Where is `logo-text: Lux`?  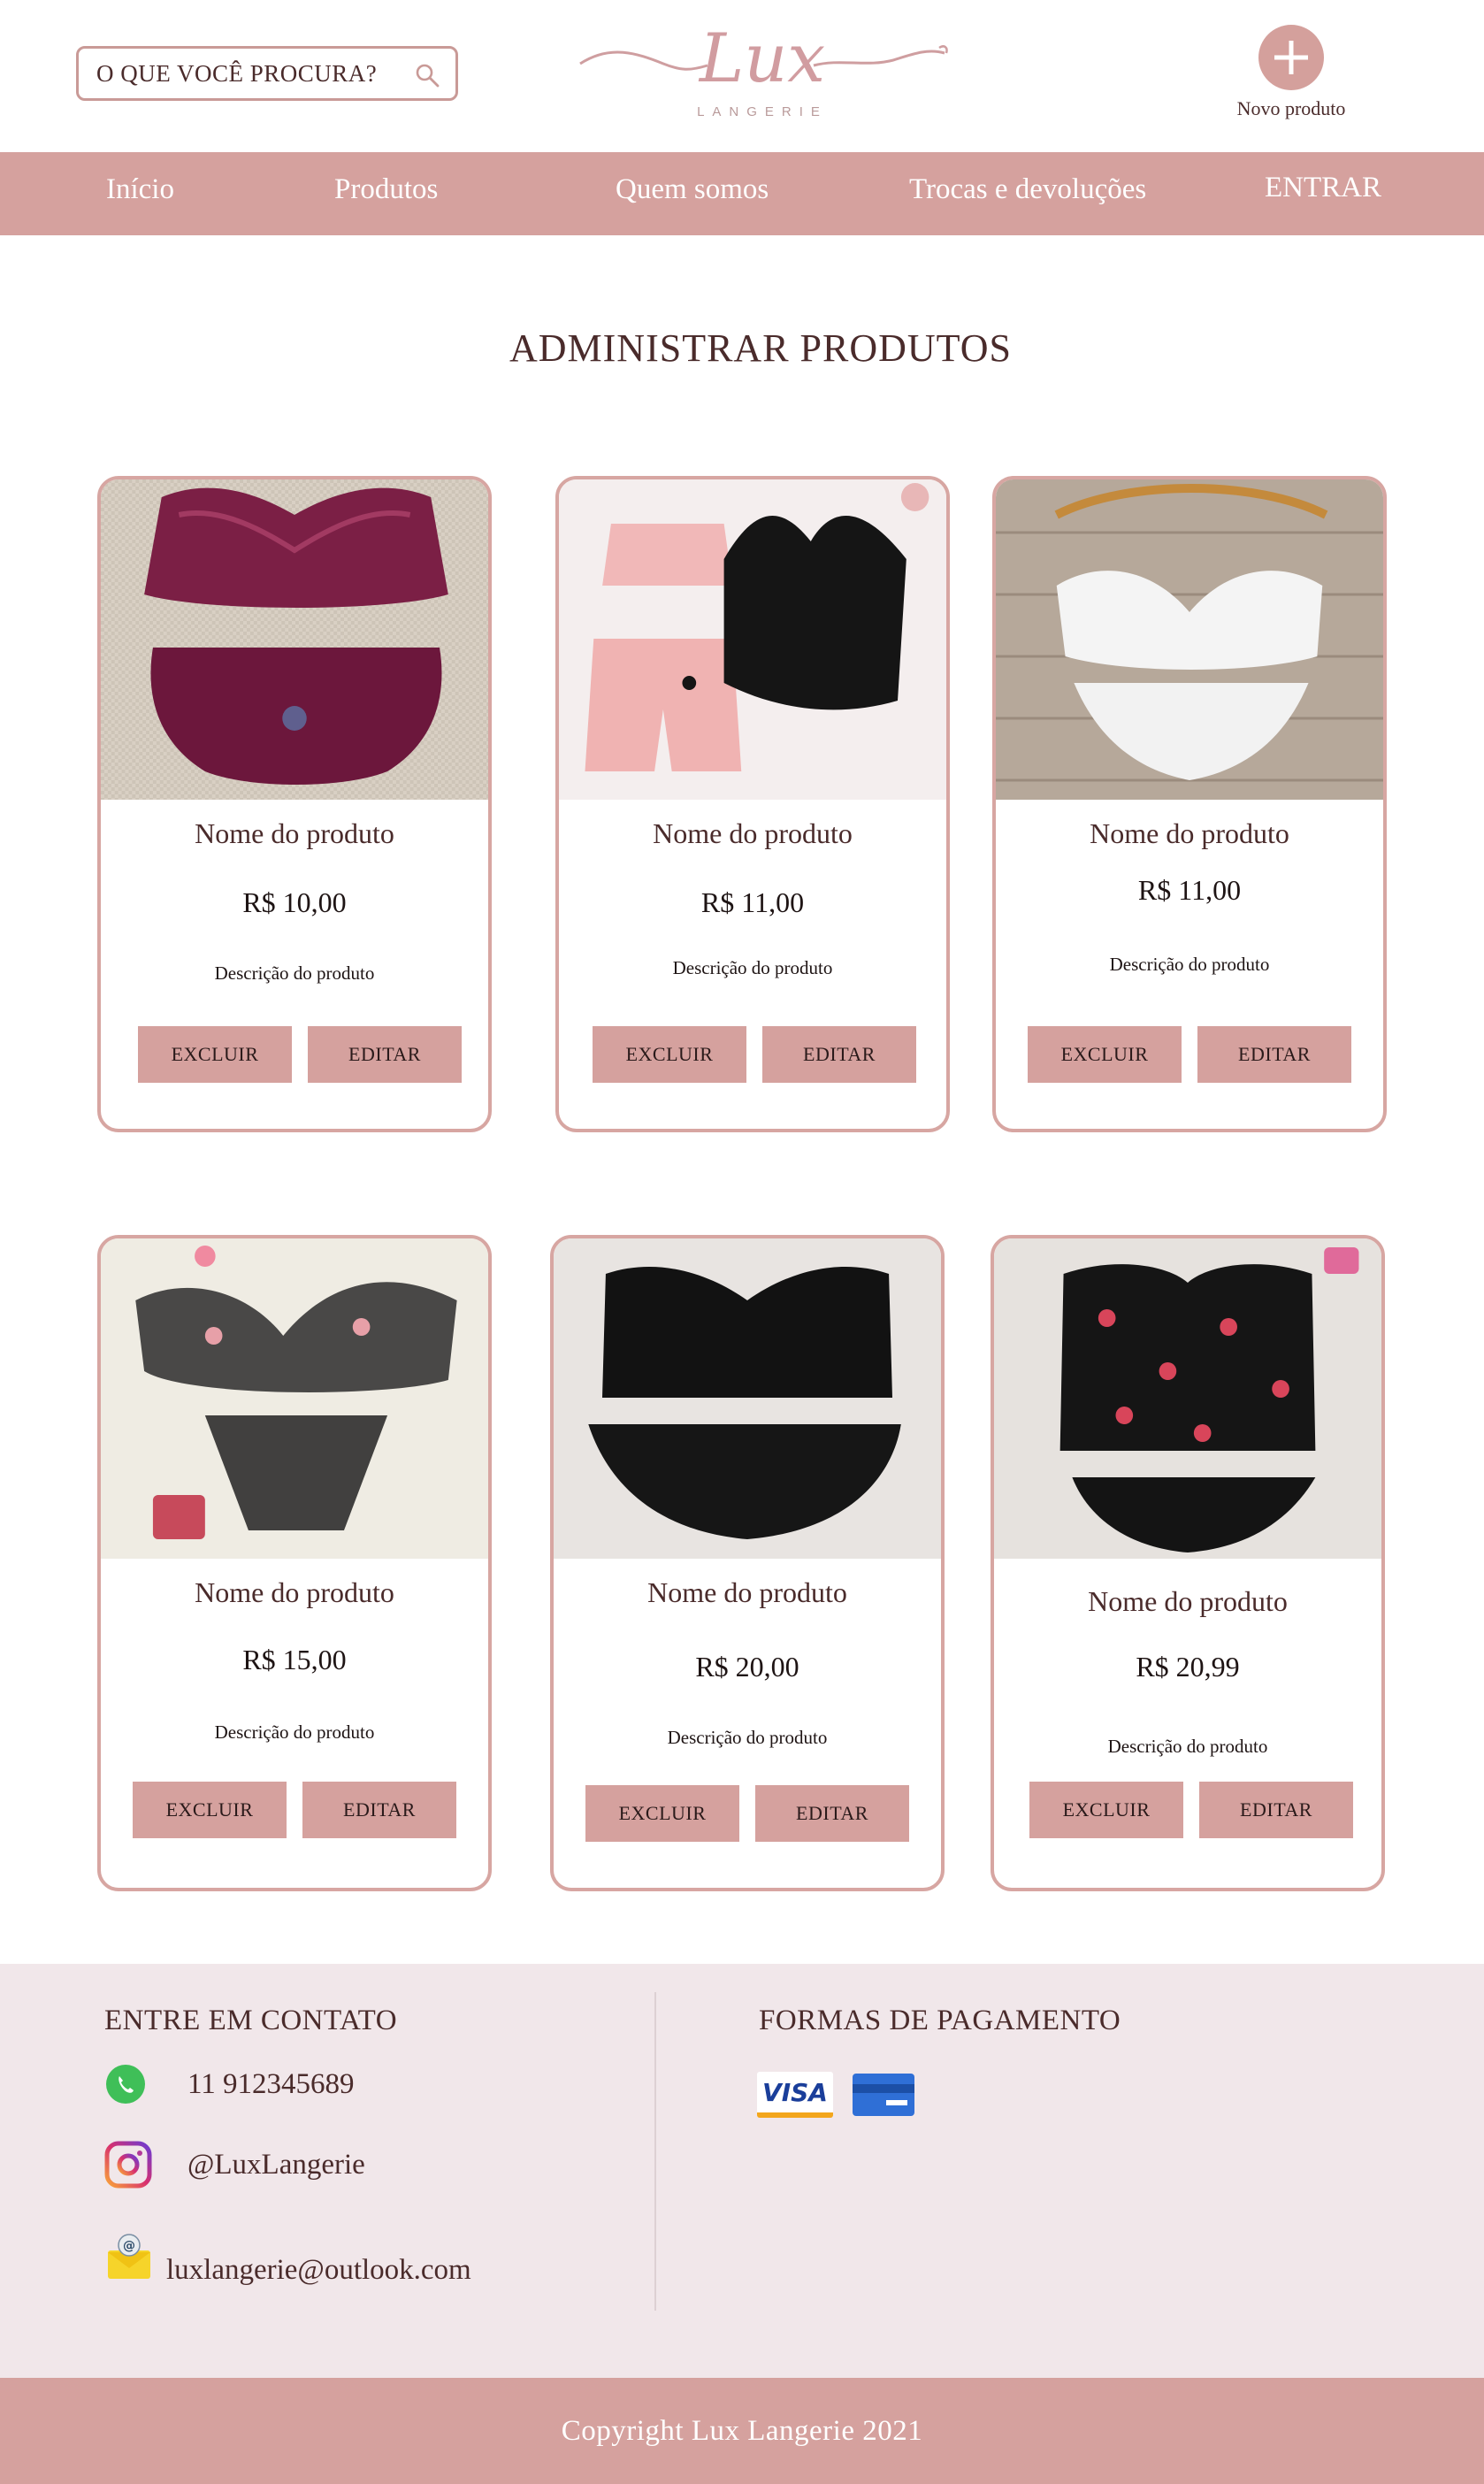 logo-text: Lux is located at coordinates (761, 58).